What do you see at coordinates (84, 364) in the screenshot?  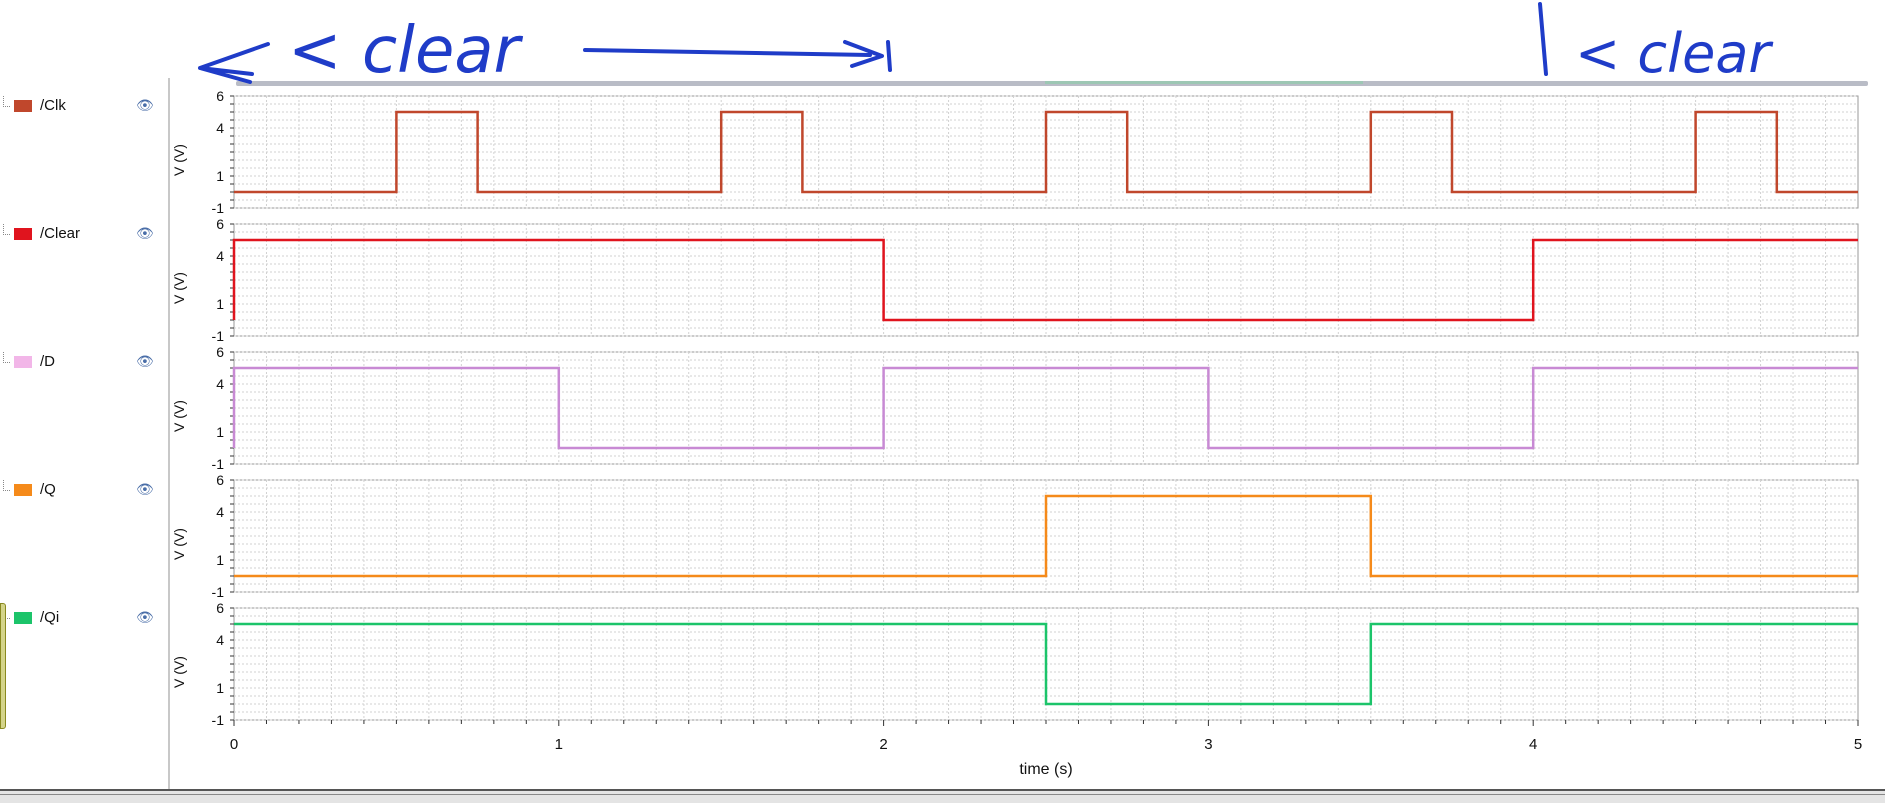 I see `signal-row-d: /D 👁` at bounding box center [84, 364].